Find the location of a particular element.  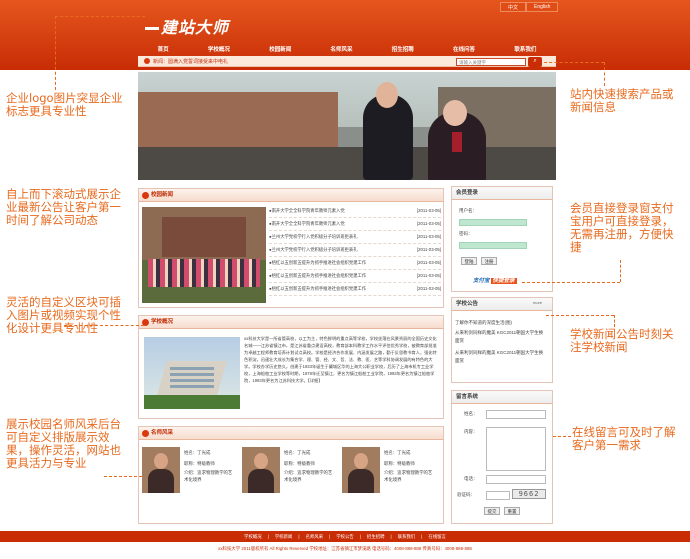

annotation-line-search-v is located at coordinates (604, 74).